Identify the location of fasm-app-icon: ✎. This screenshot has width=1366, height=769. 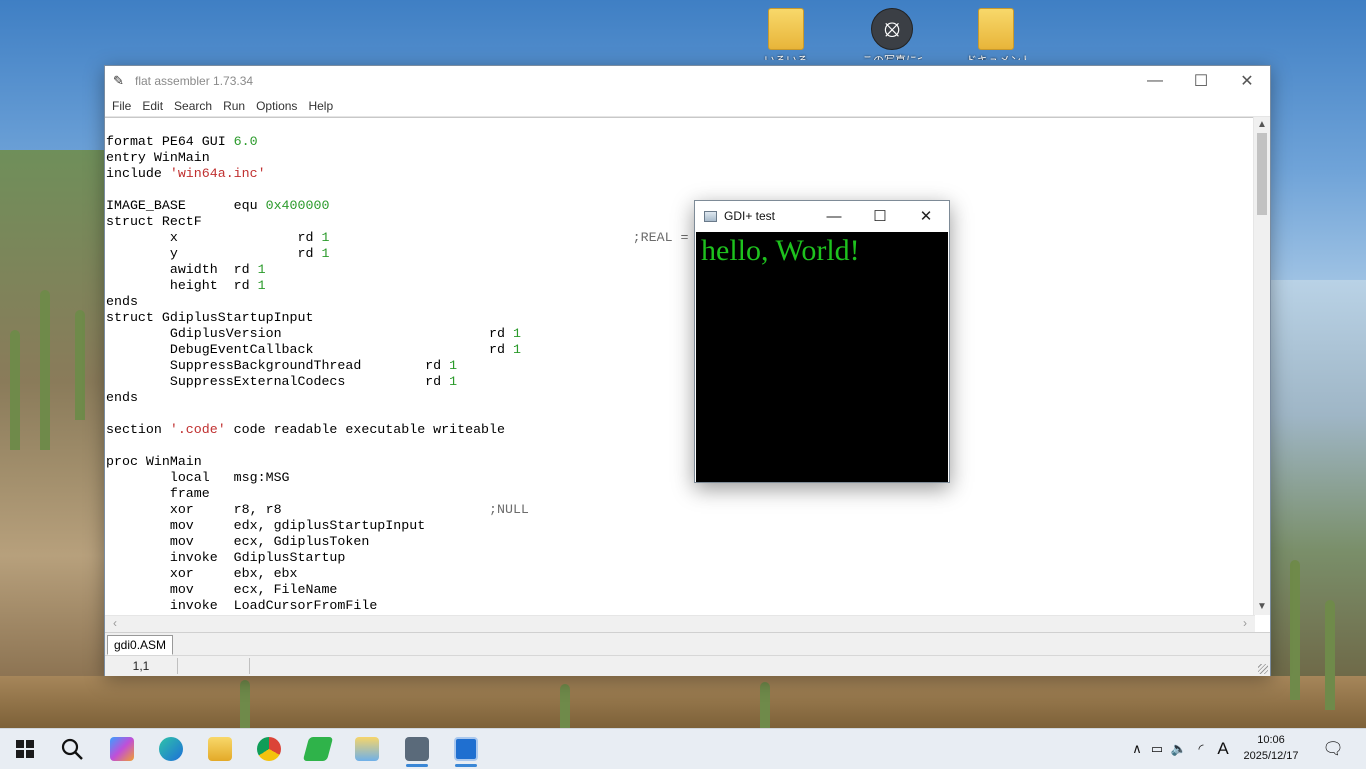
(118, 80).